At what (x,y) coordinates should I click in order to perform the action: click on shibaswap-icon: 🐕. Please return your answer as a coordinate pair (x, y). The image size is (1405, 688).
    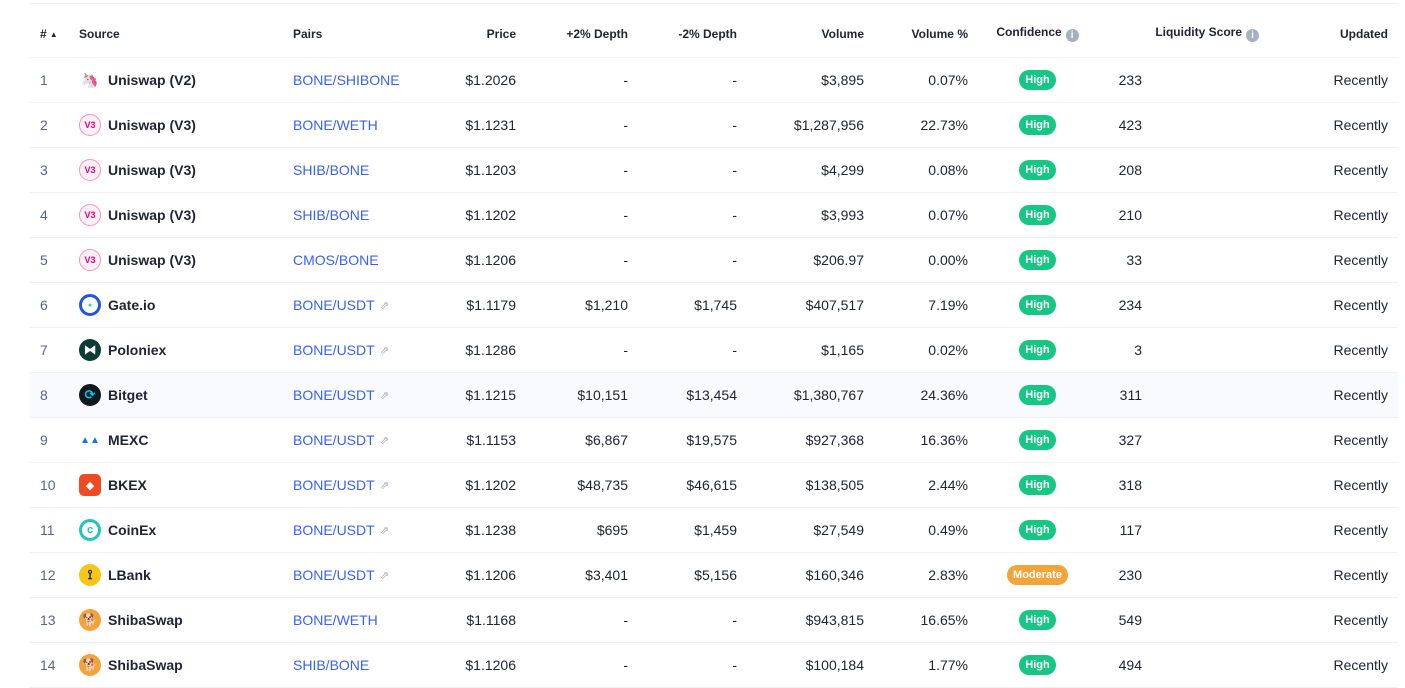
    Looking at the image, I should click on (90, 620).